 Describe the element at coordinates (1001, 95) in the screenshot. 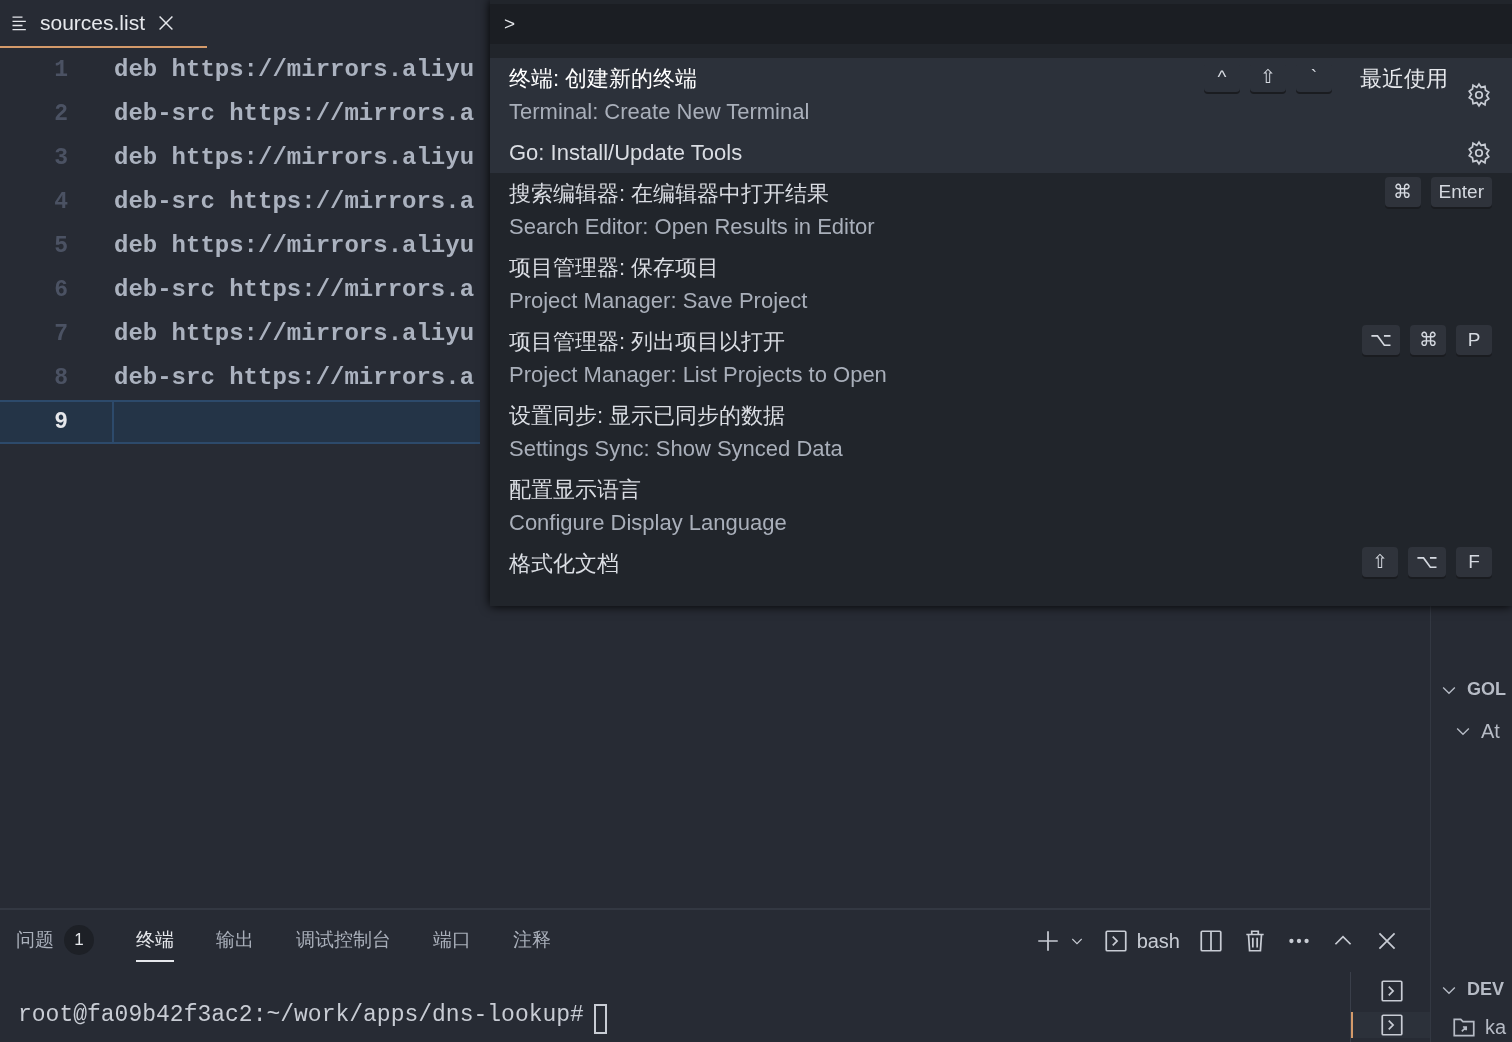

I see `command-item: 终端: 创建新的终端 Terminal: Create New Terminal ^ ⇧ ` 最近使用` at that location.